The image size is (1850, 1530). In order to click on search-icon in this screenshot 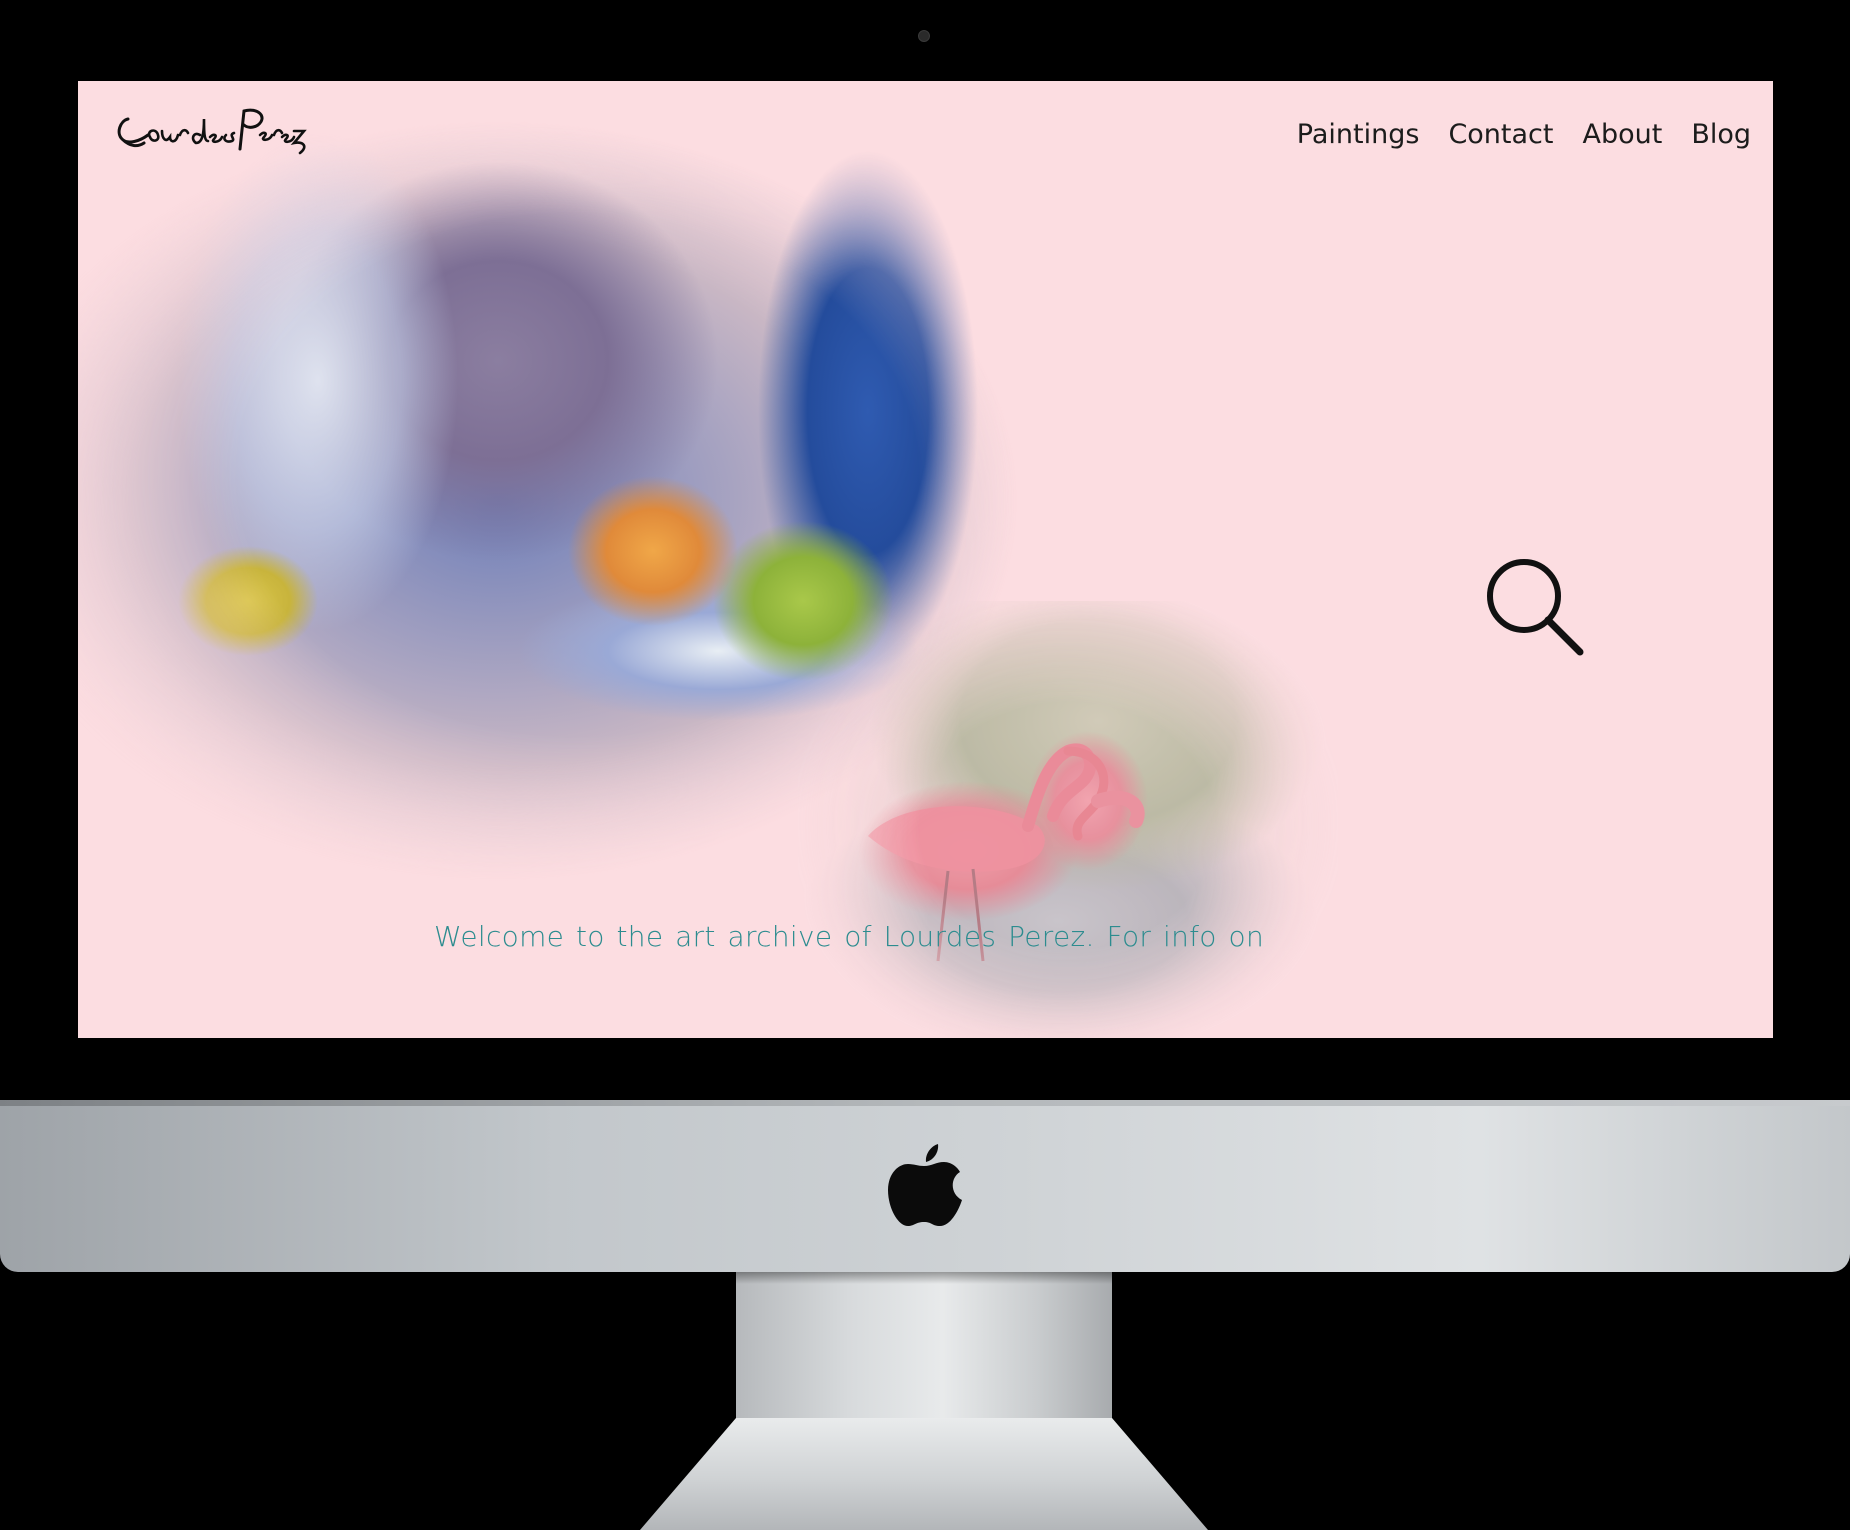, I will do `click(1535, 607)`.